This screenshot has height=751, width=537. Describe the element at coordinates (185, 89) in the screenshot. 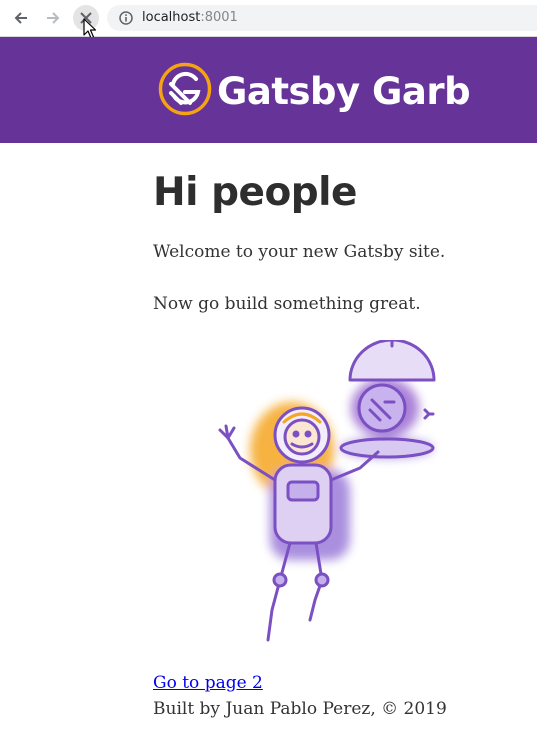

I see `gatsby-logo-icon` at that location.